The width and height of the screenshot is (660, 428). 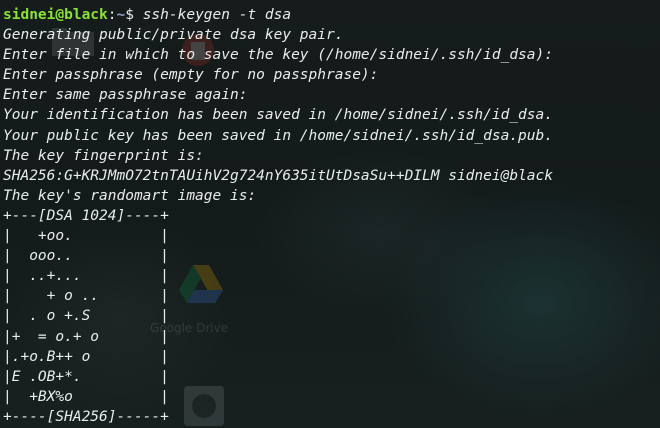 What do you see at coordinates (55, 15) in the screenshot?
I see `prompt-user-host: sidnei@black` at bounding box center [55, 15].